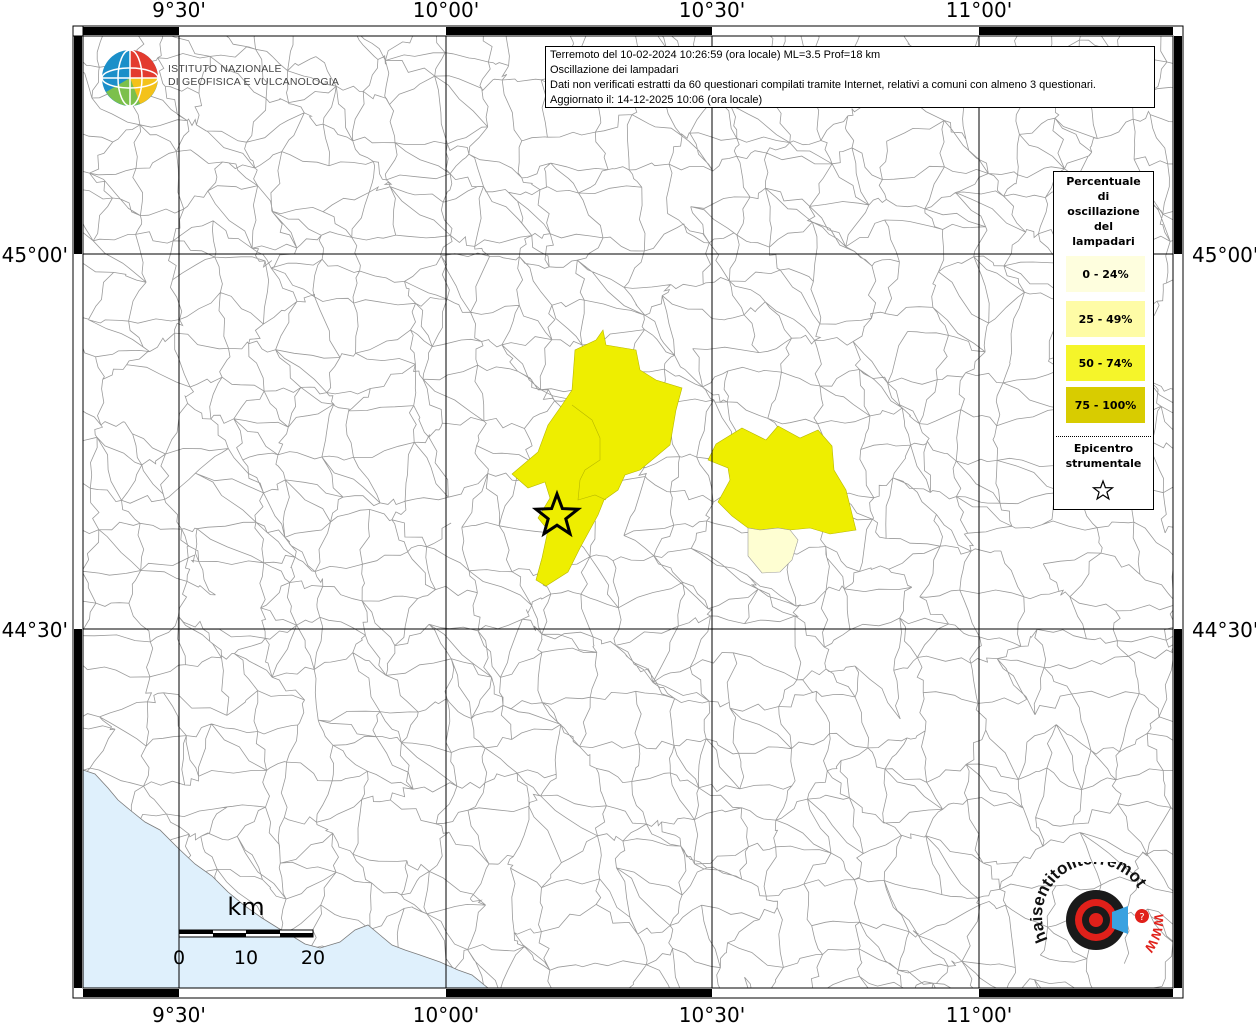  I want to click on ingv-name-line-2: DI GEOFISICA E VULCANOLOGIA, so click(254, 82).